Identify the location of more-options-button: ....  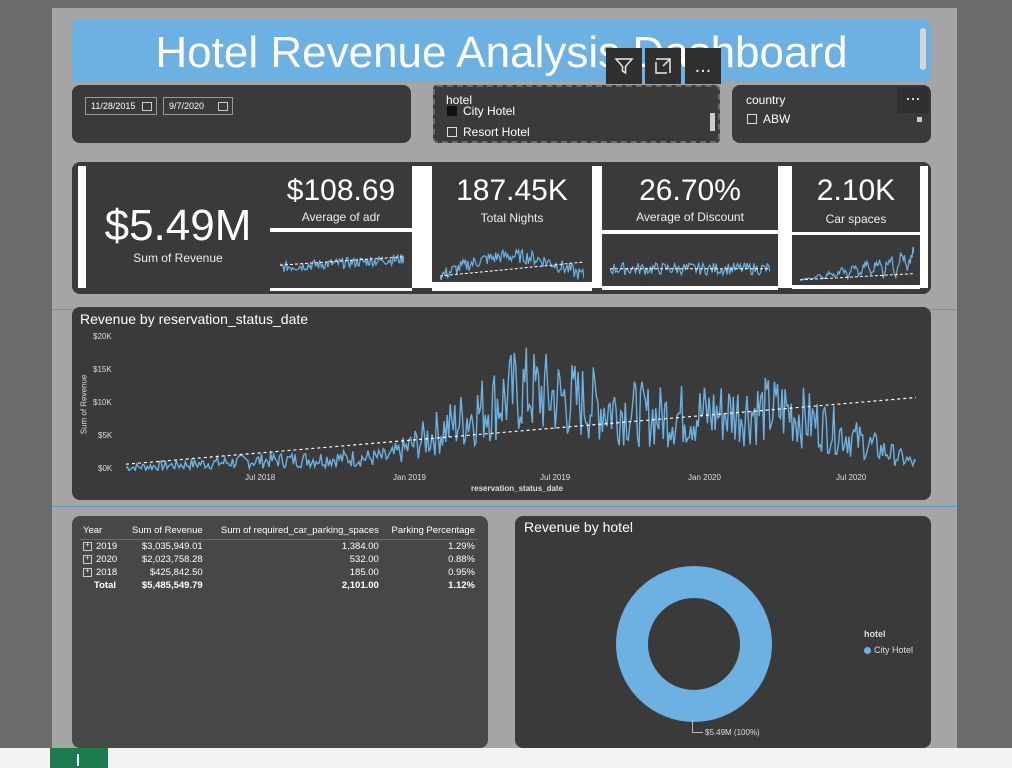
(703, 66).